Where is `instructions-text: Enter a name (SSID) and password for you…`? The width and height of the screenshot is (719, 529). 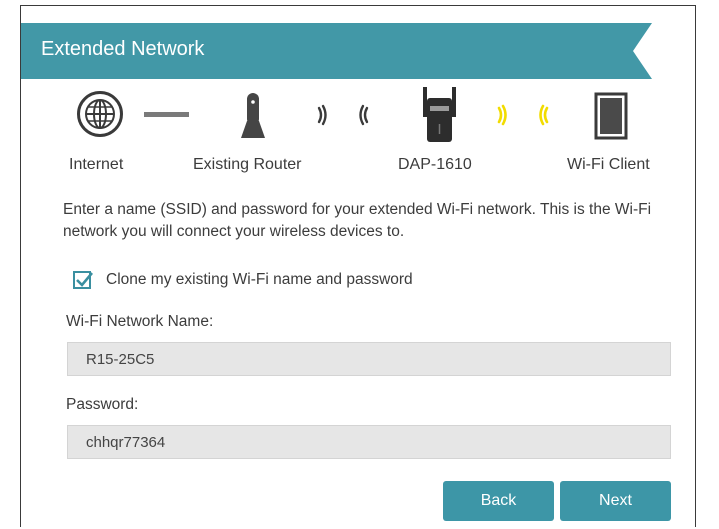 instructions-text: Enter a name (SSID) and password for you… is located at coordinates (357, 220).